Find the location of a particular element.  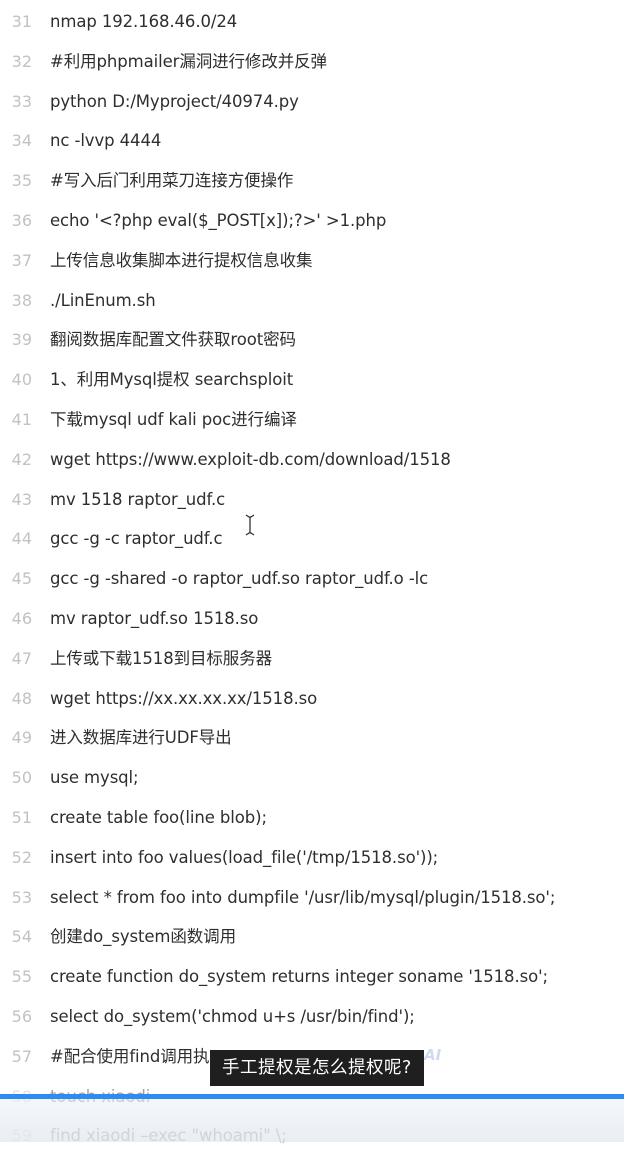

line-text: #配合使用find调用执 is located at coordinates (130, 1056).